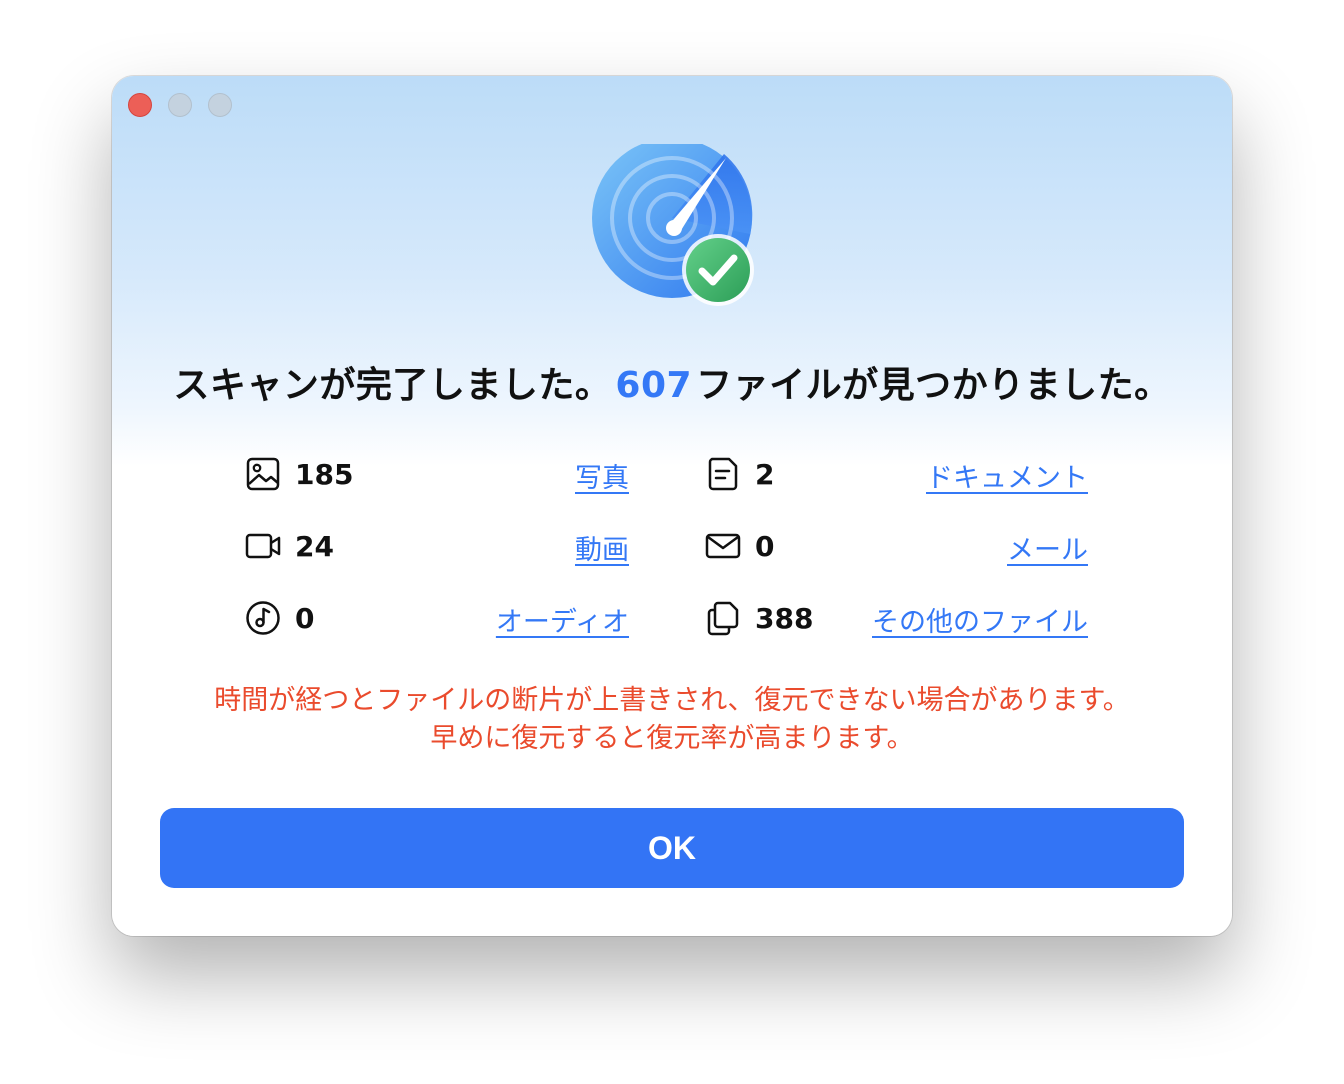  What do you see at coordinates (723, 474) in the screenshot?
I see `document-icon` at bounding box center [723, 474].